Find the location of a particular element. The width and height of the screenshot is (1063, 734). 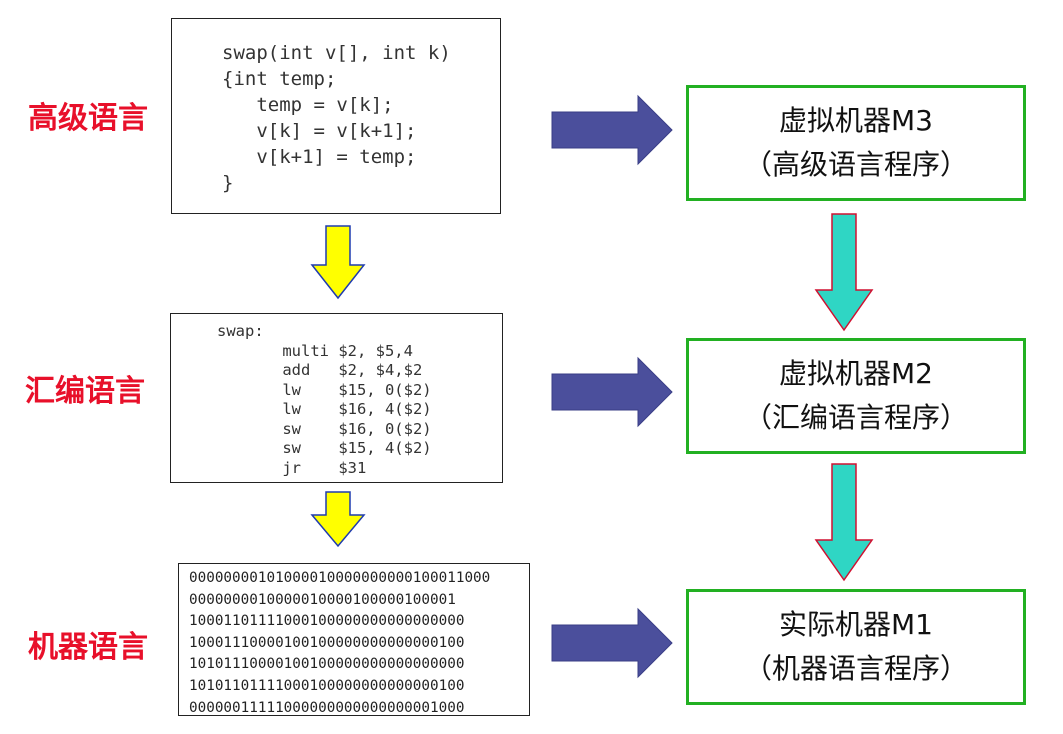

right-arrow-high is located at coordinates (612, 130).